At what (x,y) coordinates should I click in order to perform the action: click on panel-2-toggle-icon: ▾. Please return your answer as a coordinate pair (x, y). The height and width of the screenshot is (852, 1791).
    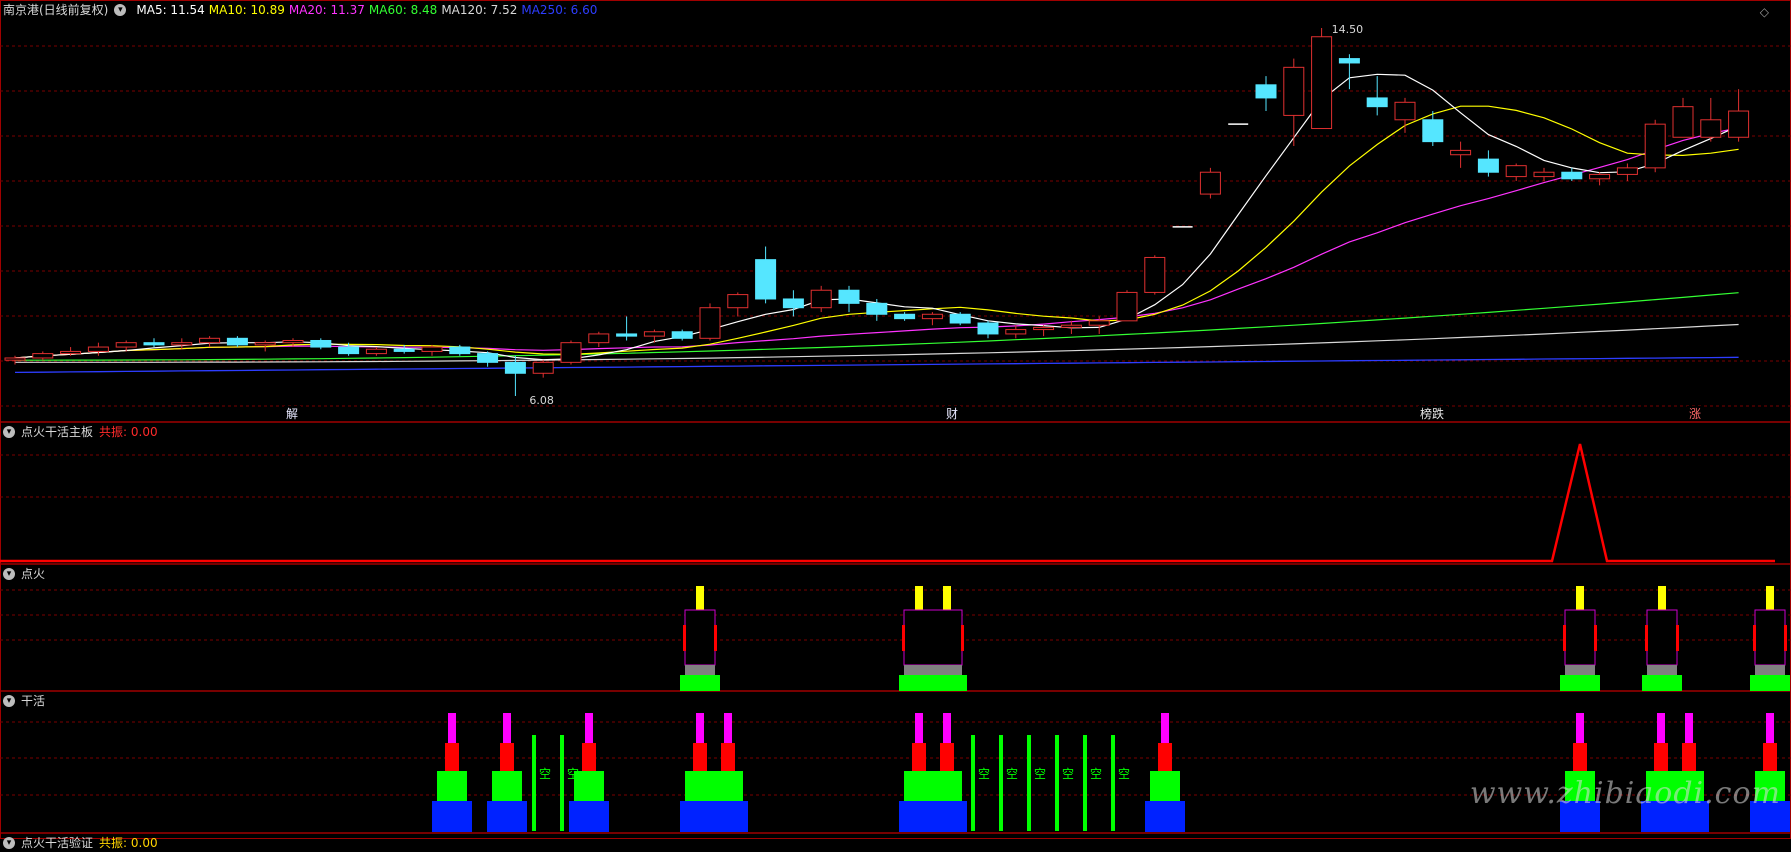
    Looking at the image, I should click on (9, 432).